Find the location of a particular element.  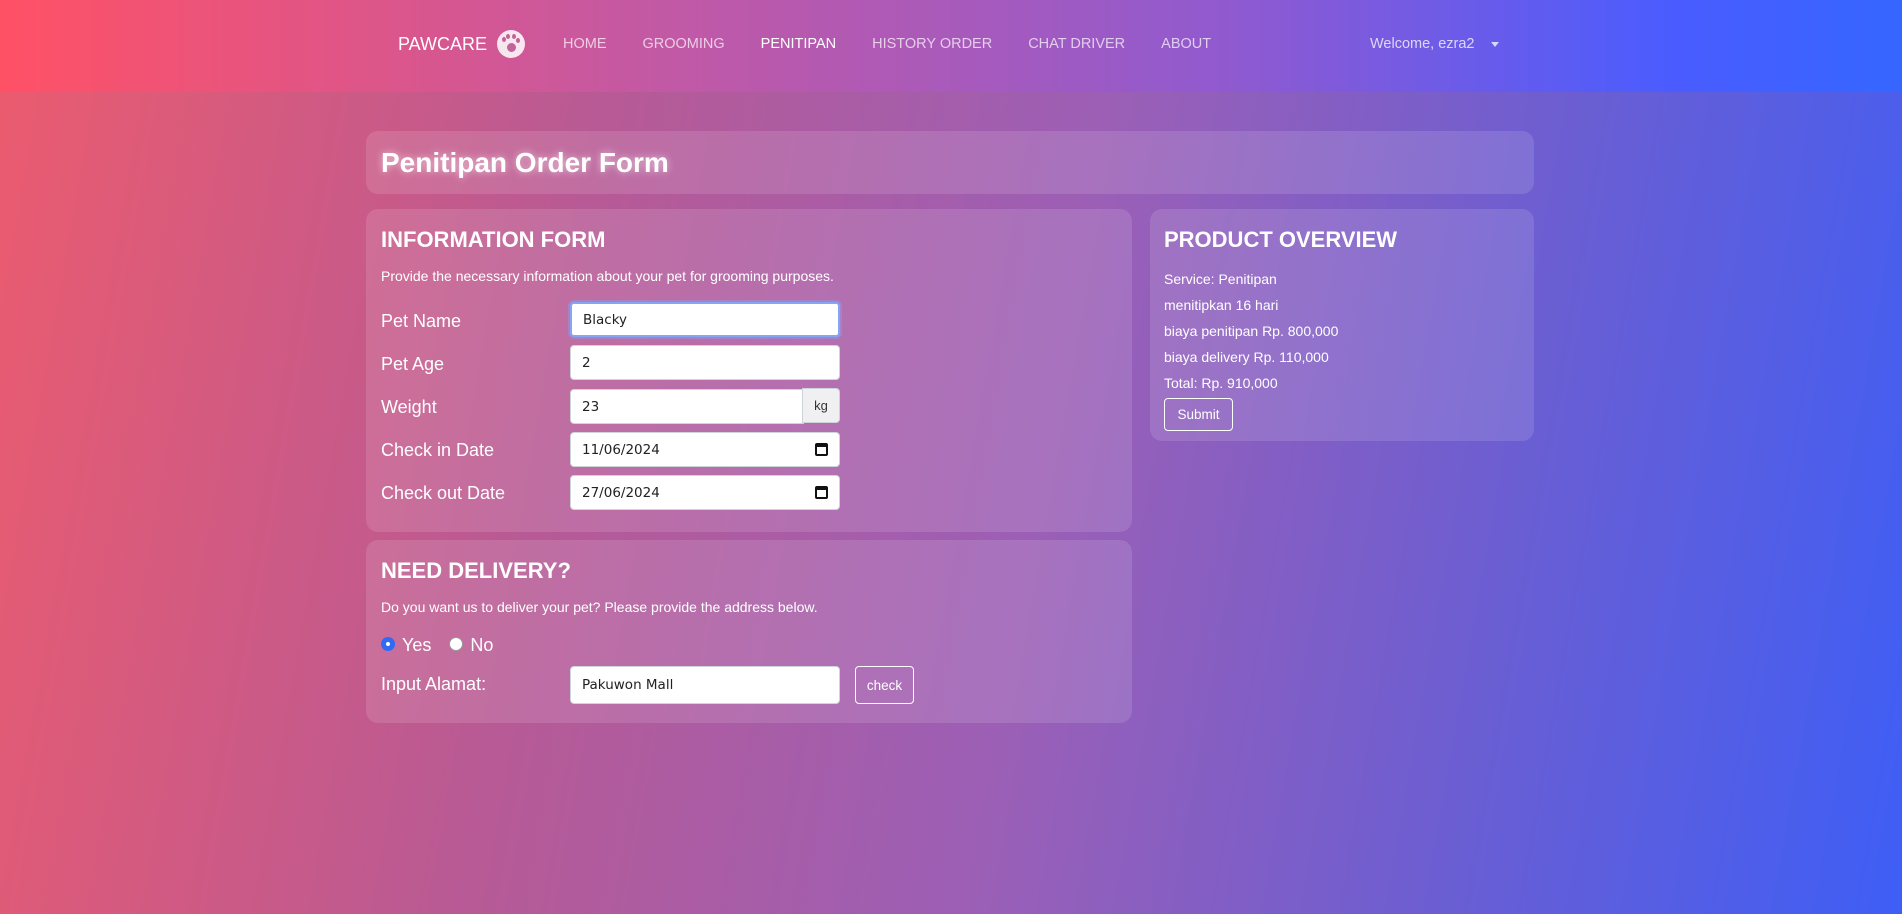

checkin-date-input: 11/06/2024 is located at coordinates (705, 449).